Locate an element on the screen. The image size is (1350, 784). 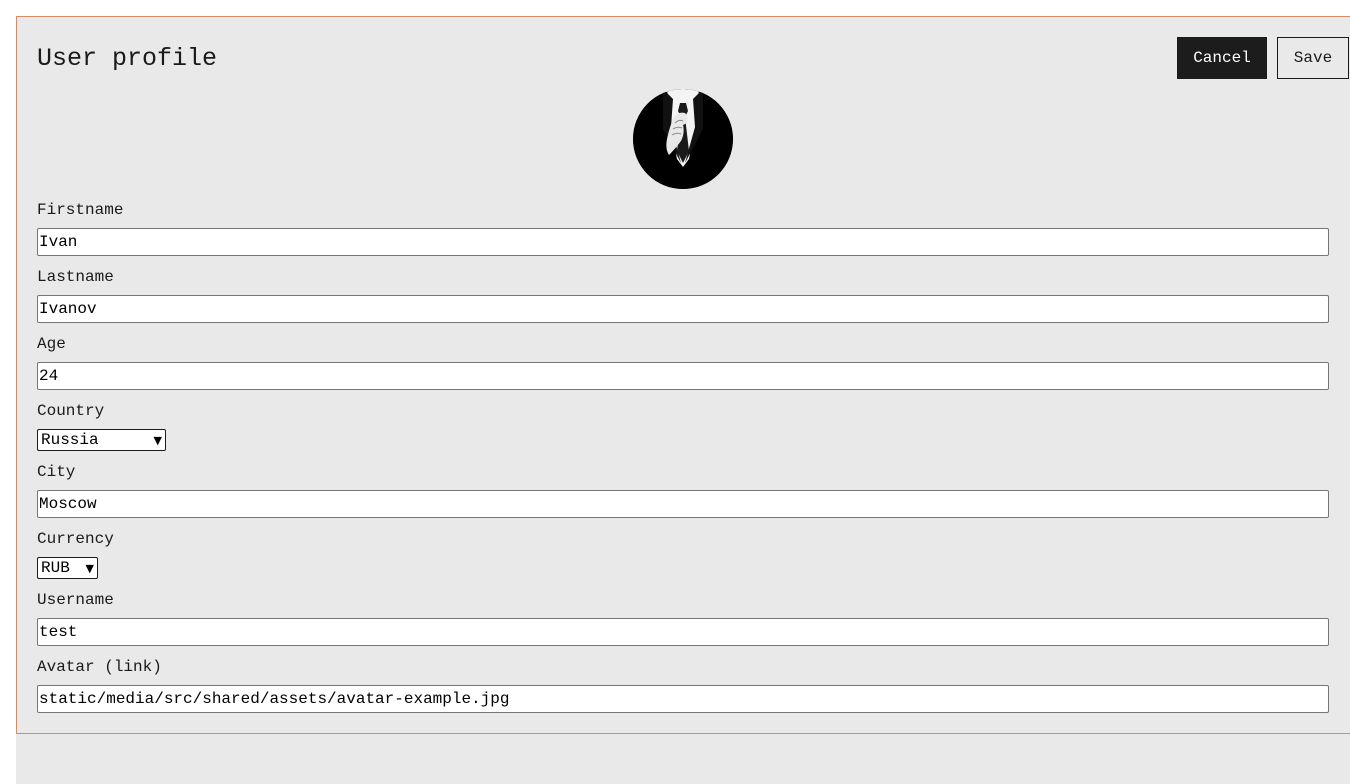
firstname-label: Firstname is located at coordinates (80, 210).